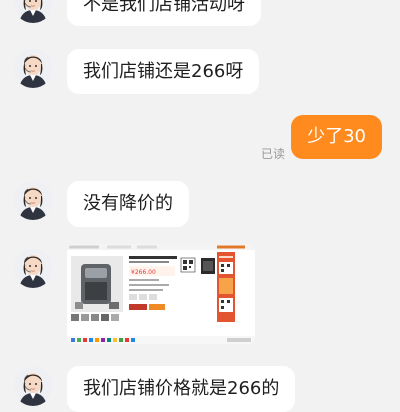 Image resolution: width=400 pixels, height=412 pixels. Describe the element at coordinates (164, 7) in the screenshot. I see `message-text: 不是我们店铺活动呀` at that location.